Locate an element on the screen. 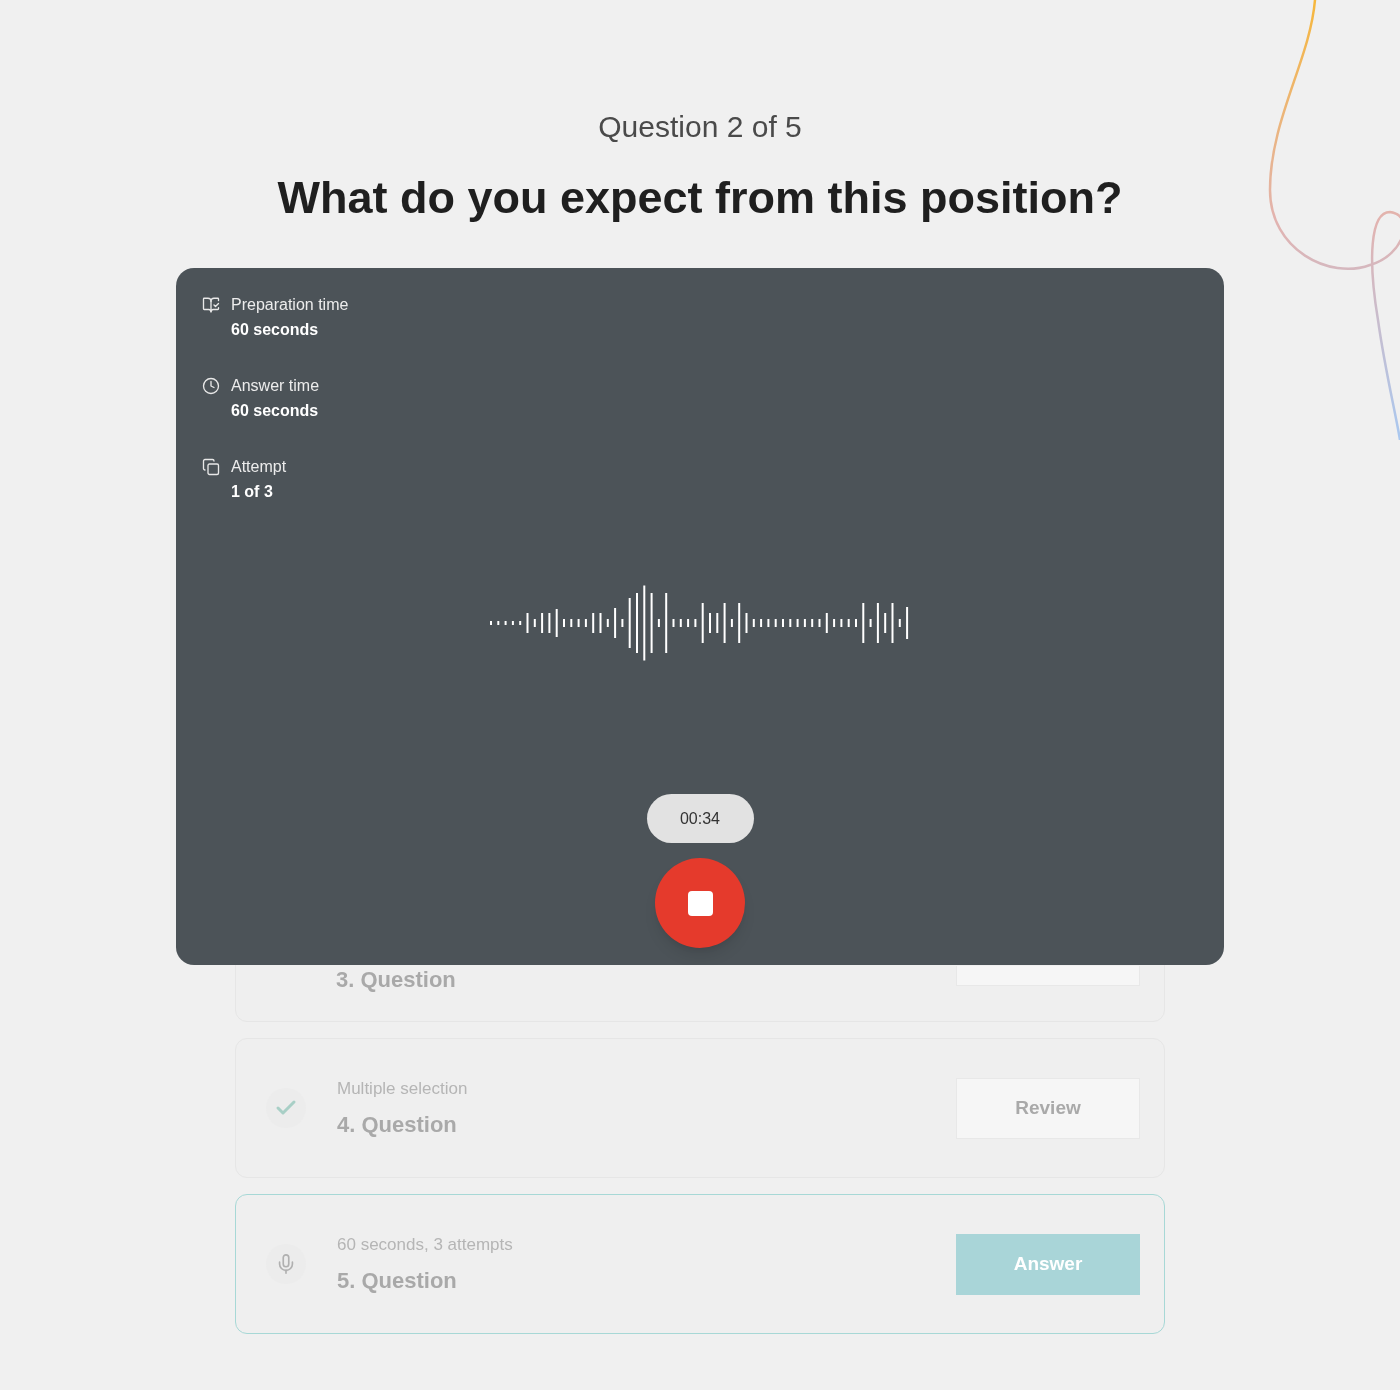 This screenshot has width=1400, height=1390. question-title: 5. Question is located at coordinates (397, 1281).